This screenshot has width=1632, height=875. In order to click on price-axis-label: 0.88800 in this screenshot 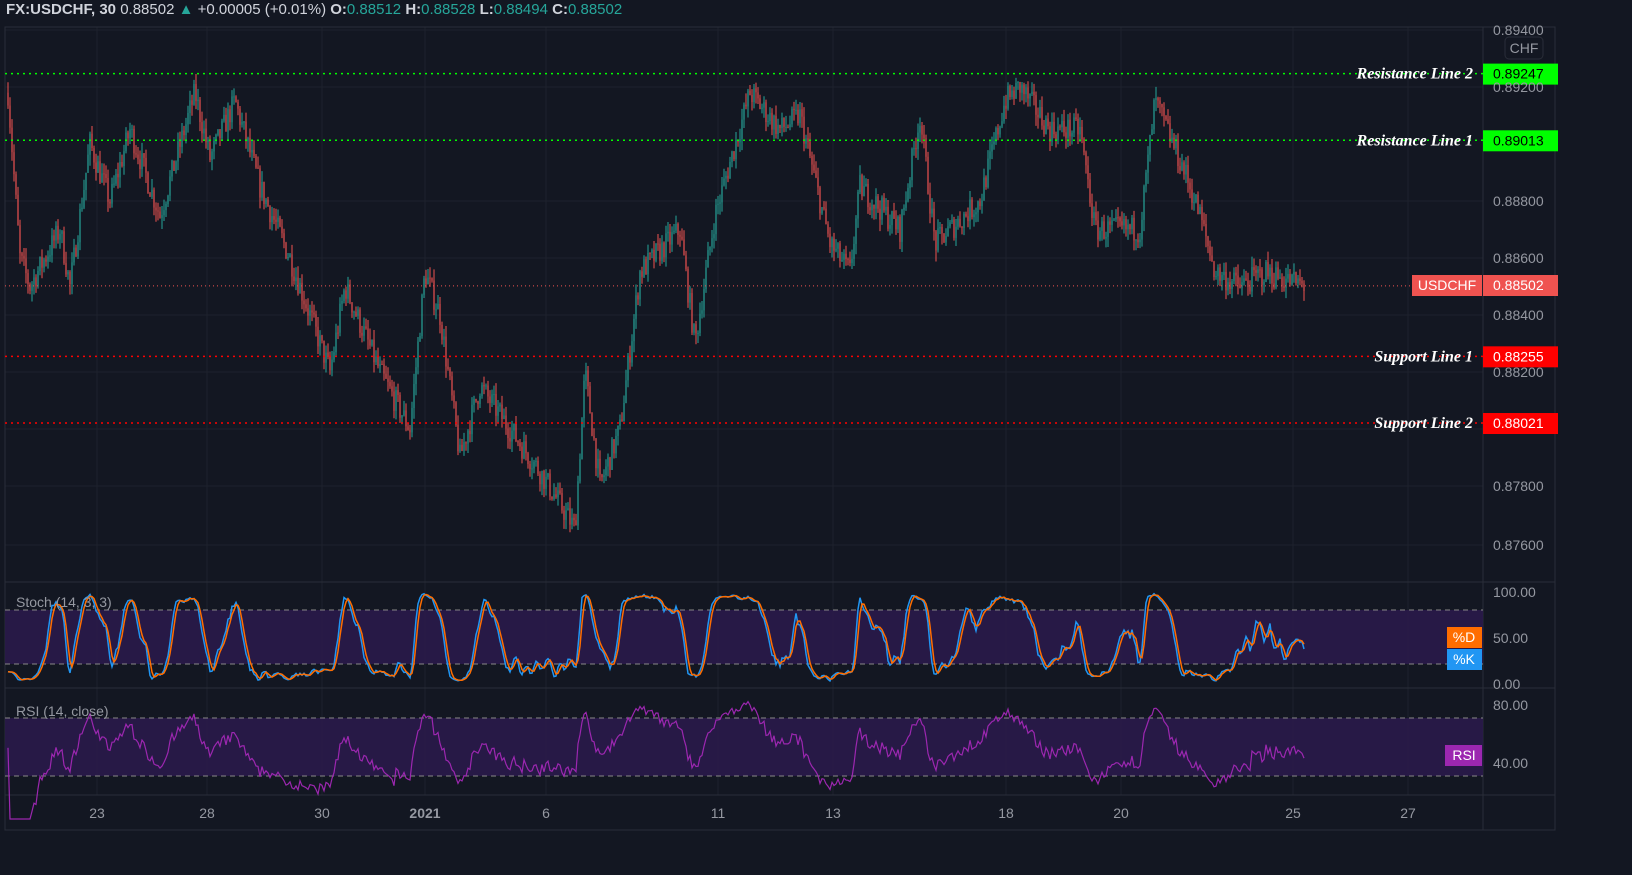, I will do `click(1518, 201)`.